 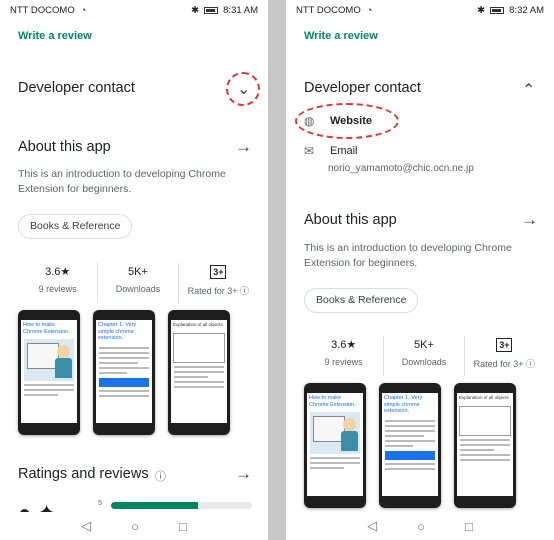 I want to click on ratings-reviews-heading: Ratings and reviews, so click(x=83, y=474).